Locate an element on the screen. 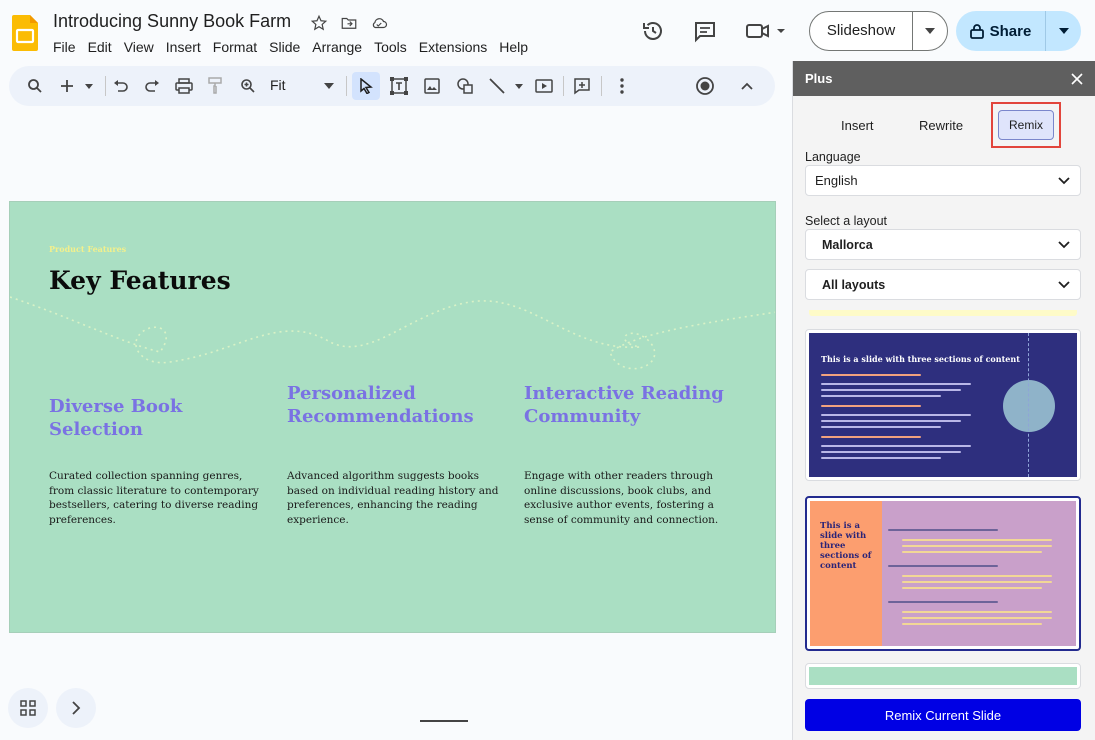 The image size is (1095, 740). panel-title: Plus is located at coordinates (819, 78).